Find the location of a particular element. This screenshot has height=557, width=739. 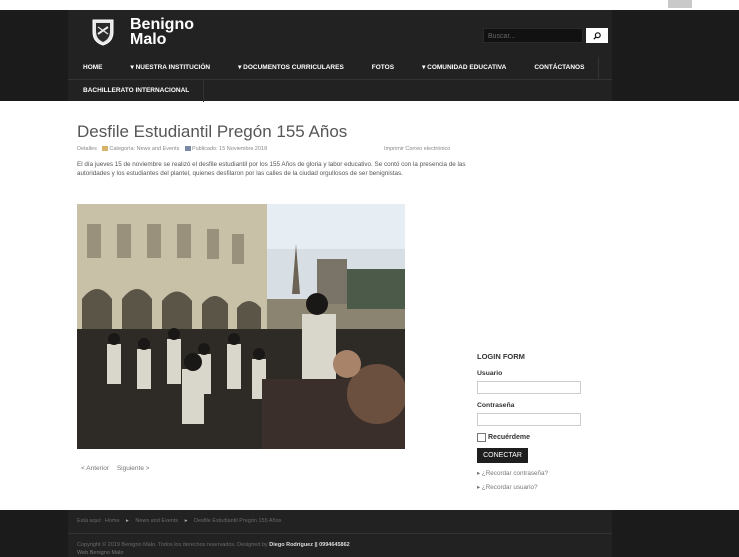

folder-icon is located at coordinates (105, 149).